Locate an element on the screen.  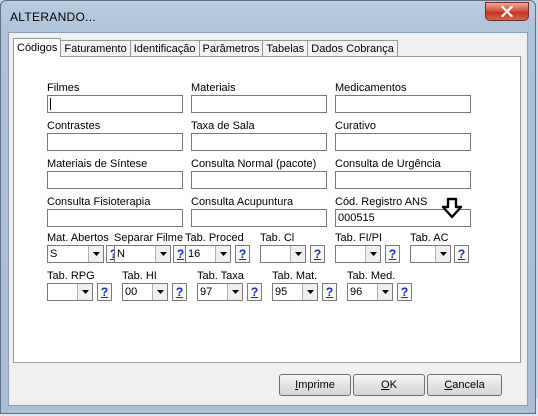
consulta-acupuntura-label: Consulta Acupuntura is located at coordinates (242, 202).